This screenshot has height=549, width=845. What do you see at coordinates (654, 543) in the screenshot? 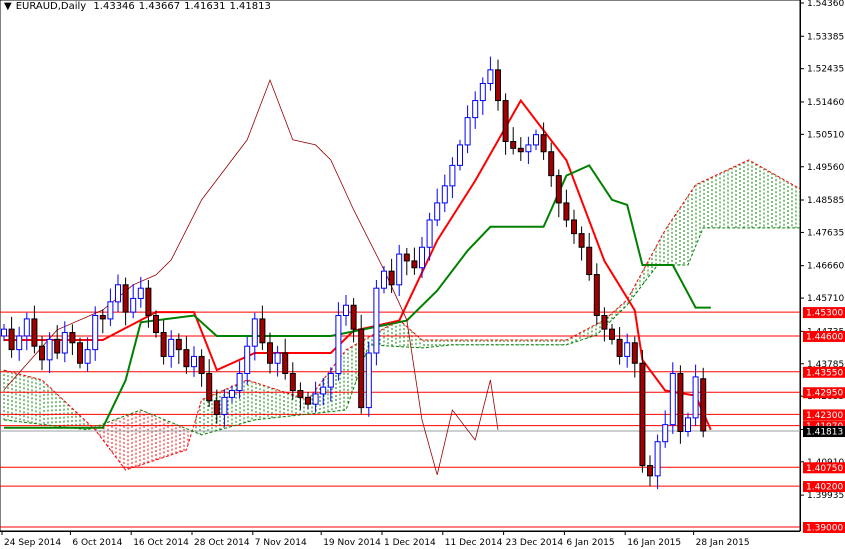
I see `x-tick-label: 16 Jan 2015` at bounding box center [654, 543].